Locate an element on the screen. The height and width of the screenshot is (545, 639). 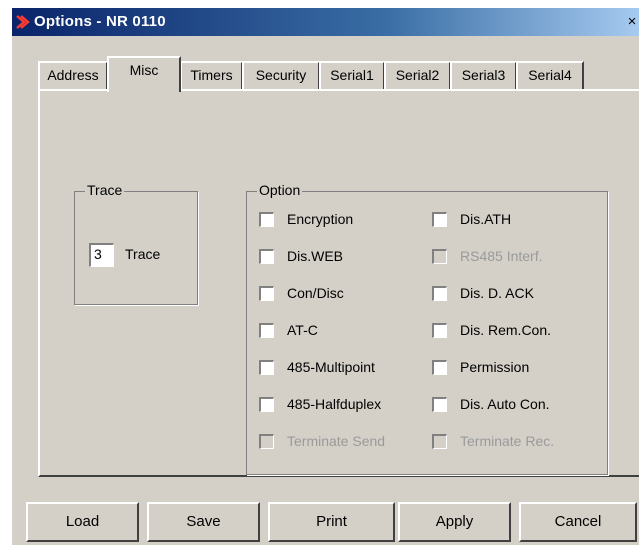
dis-d-ack-checkbox is located at coordinates (439, 293).